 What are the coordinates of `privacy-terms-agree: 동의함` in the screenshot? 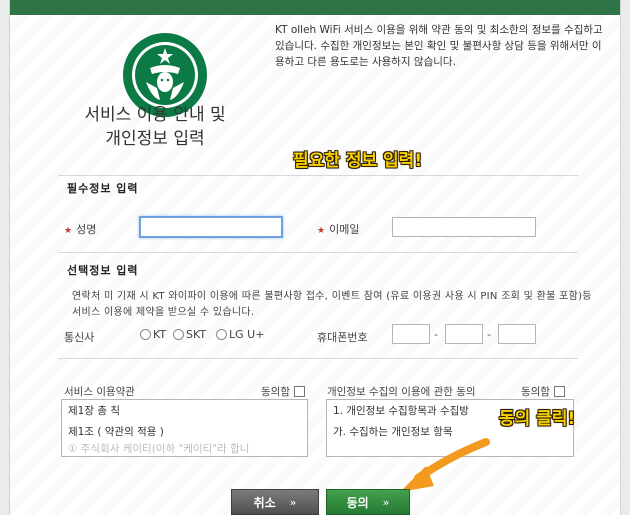 It's located at (543, 391).